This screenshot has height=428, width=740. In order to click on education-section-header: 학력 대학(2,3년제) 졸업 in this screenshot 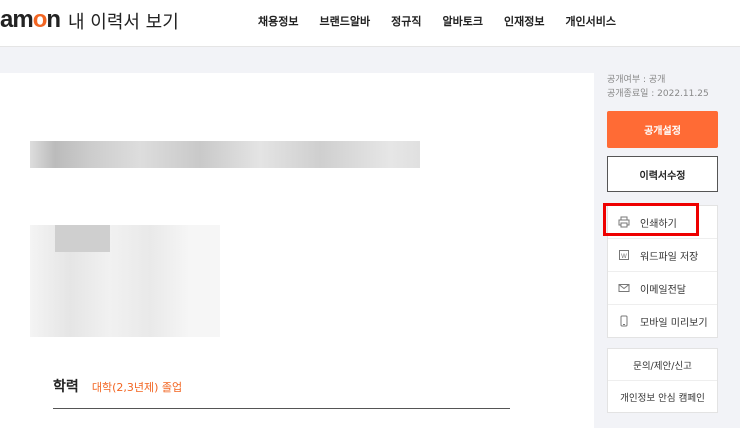, I will do `click(117, 386)`.